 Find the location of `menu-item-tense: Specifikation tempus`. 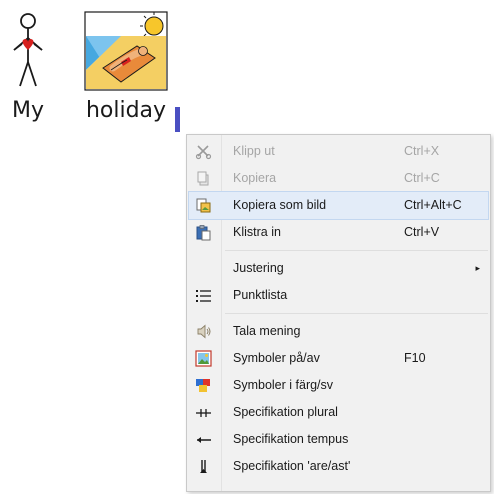

menu-item-tense: Specifikation tempus is located at coordinates (338, 439).